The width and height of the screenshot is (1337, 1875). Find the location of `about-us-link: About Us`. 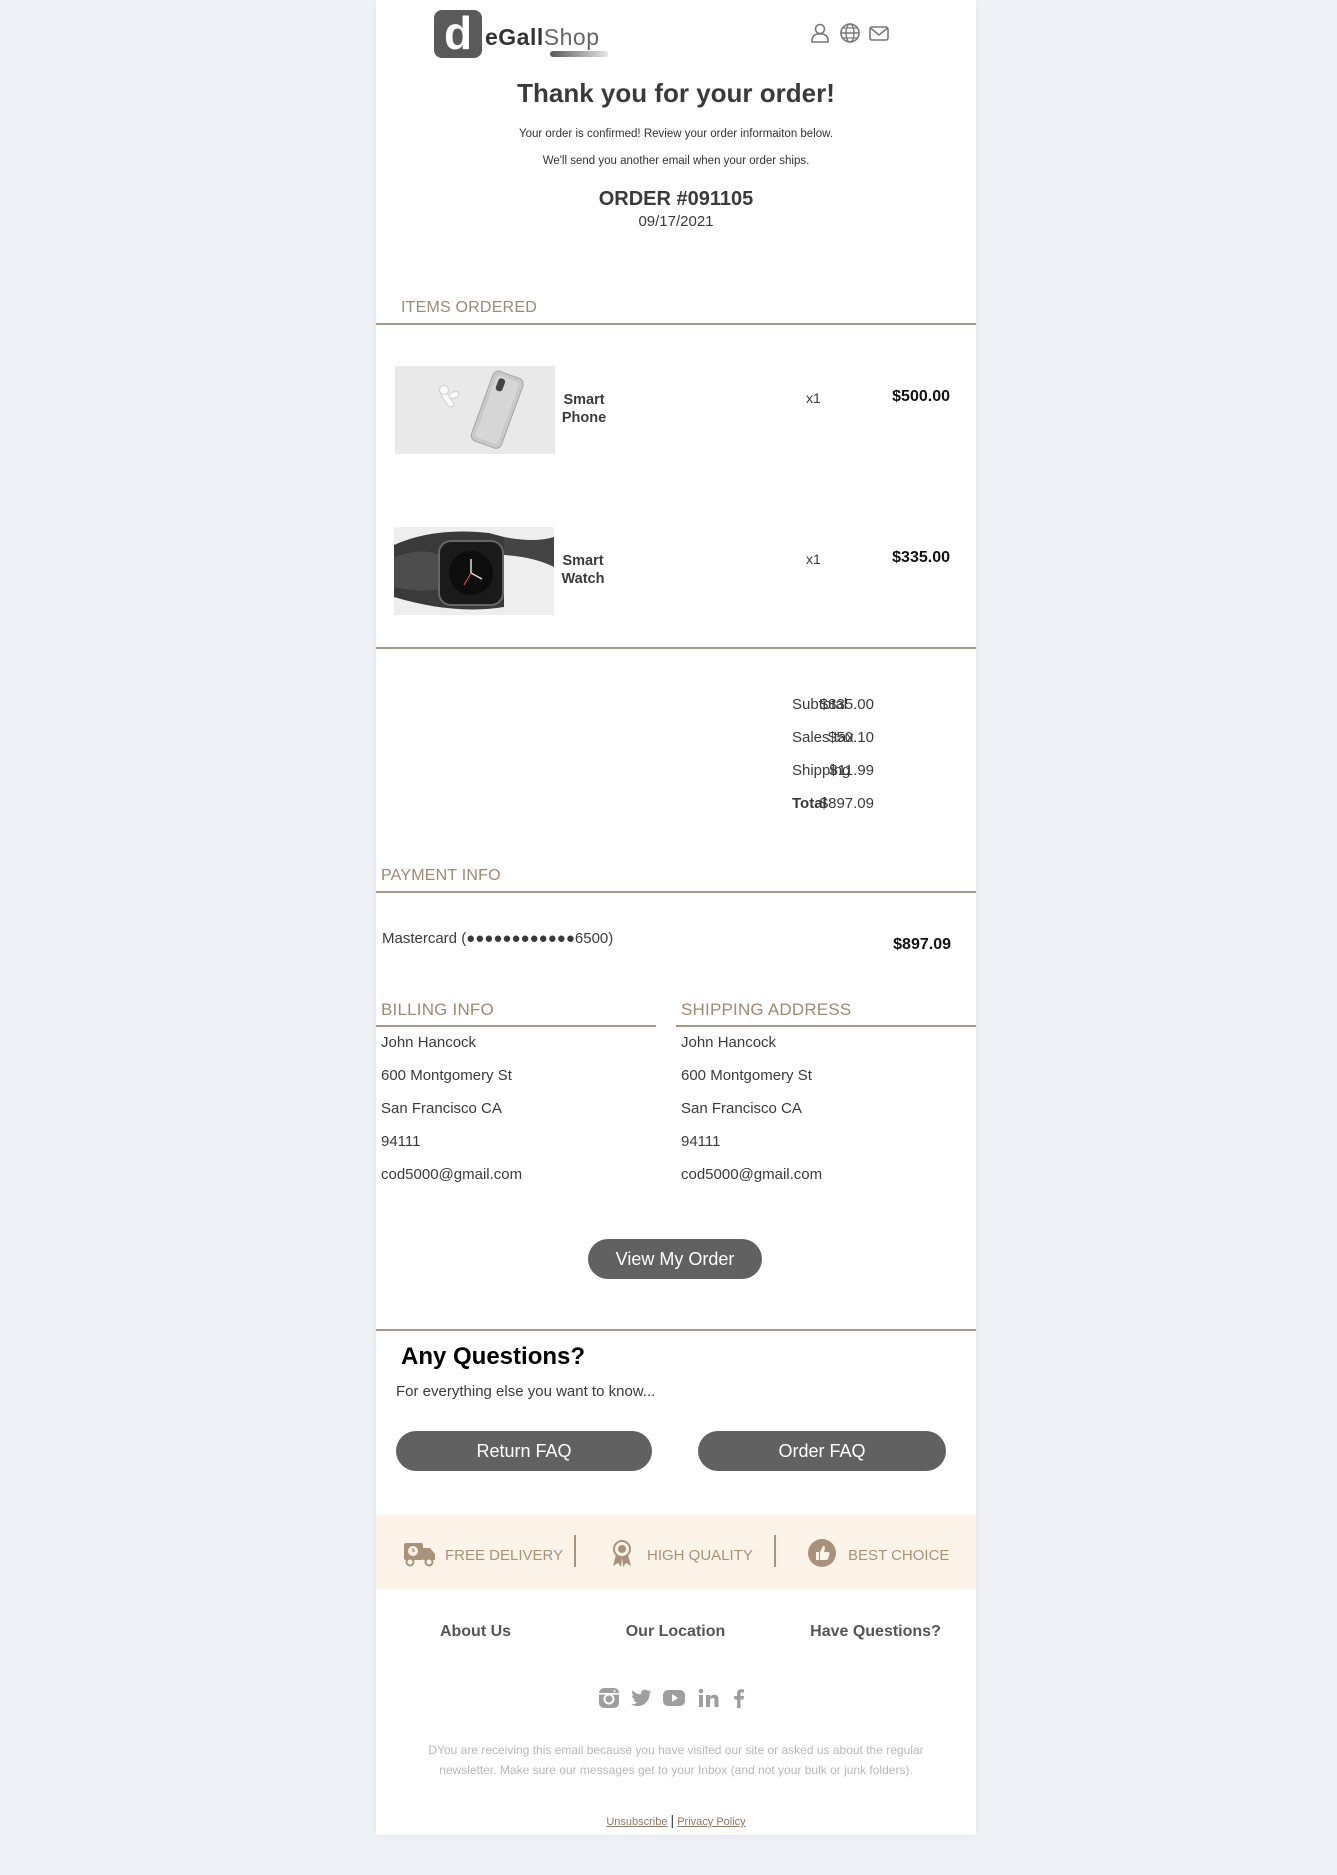

about-us-link: About Us is located at coordinates (475, 1632).